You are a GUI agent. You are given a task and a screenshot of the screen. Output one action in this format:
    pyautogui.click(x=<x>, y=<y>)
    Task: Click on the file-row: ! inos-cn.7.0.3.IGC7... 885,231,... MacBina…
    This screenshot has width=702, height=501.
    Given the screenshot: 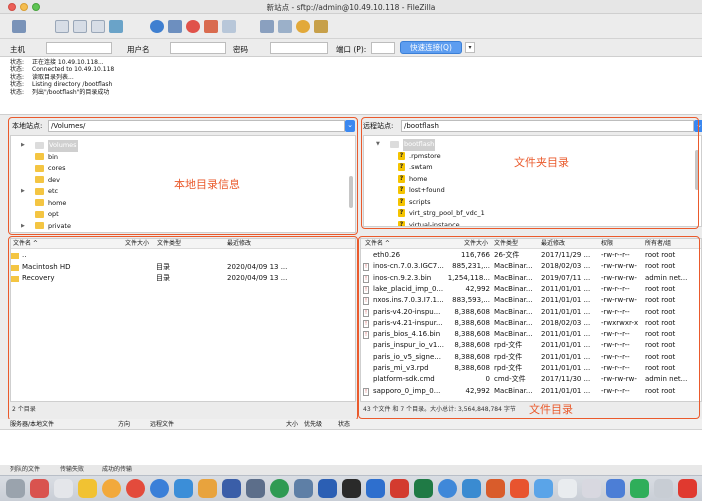 What is the action you would take?
    pyautogui.click(x=531, y=266)
    